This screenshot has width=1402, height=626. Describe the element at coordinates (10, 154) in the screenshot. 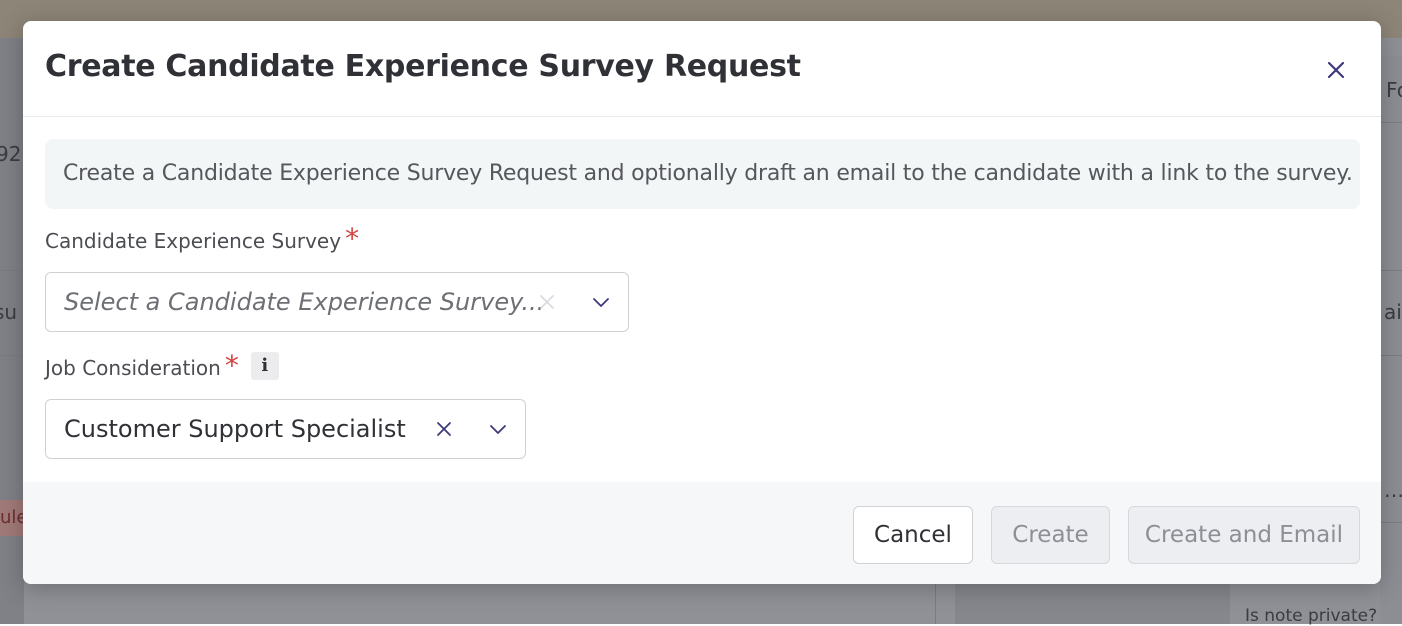

I see `background-text-fragment: 92` at that location.